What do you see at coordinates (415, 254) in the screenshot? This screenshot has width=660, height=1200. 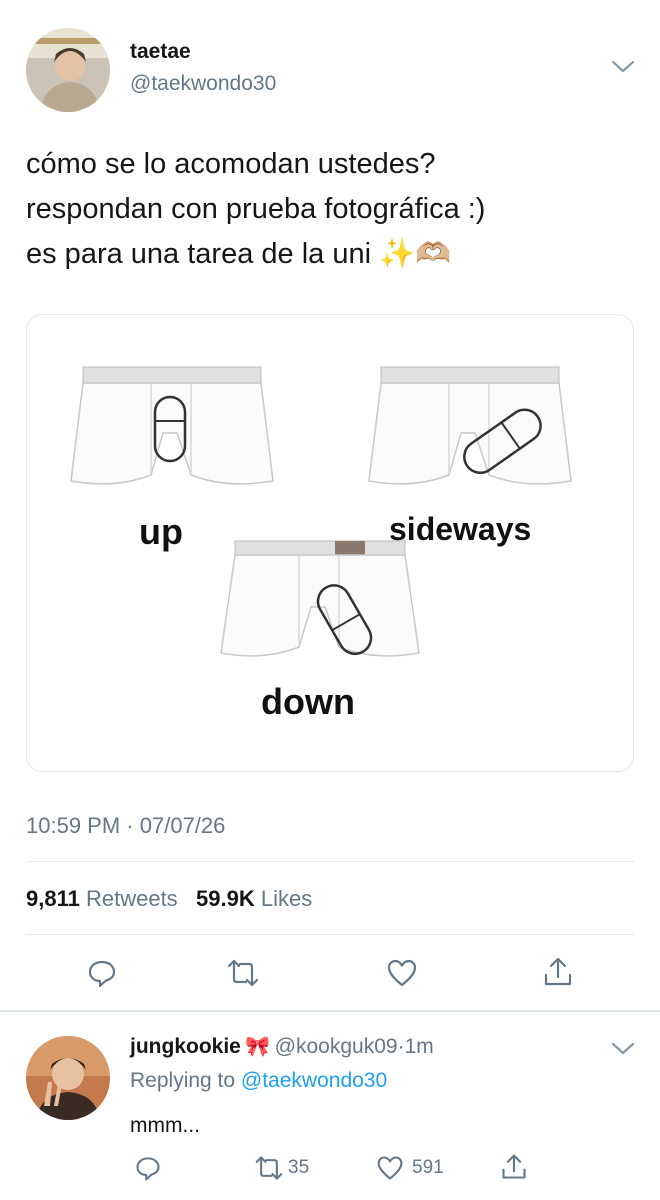 I see `emoji: ✨🫶🏼` at bounding box center [415, 254].